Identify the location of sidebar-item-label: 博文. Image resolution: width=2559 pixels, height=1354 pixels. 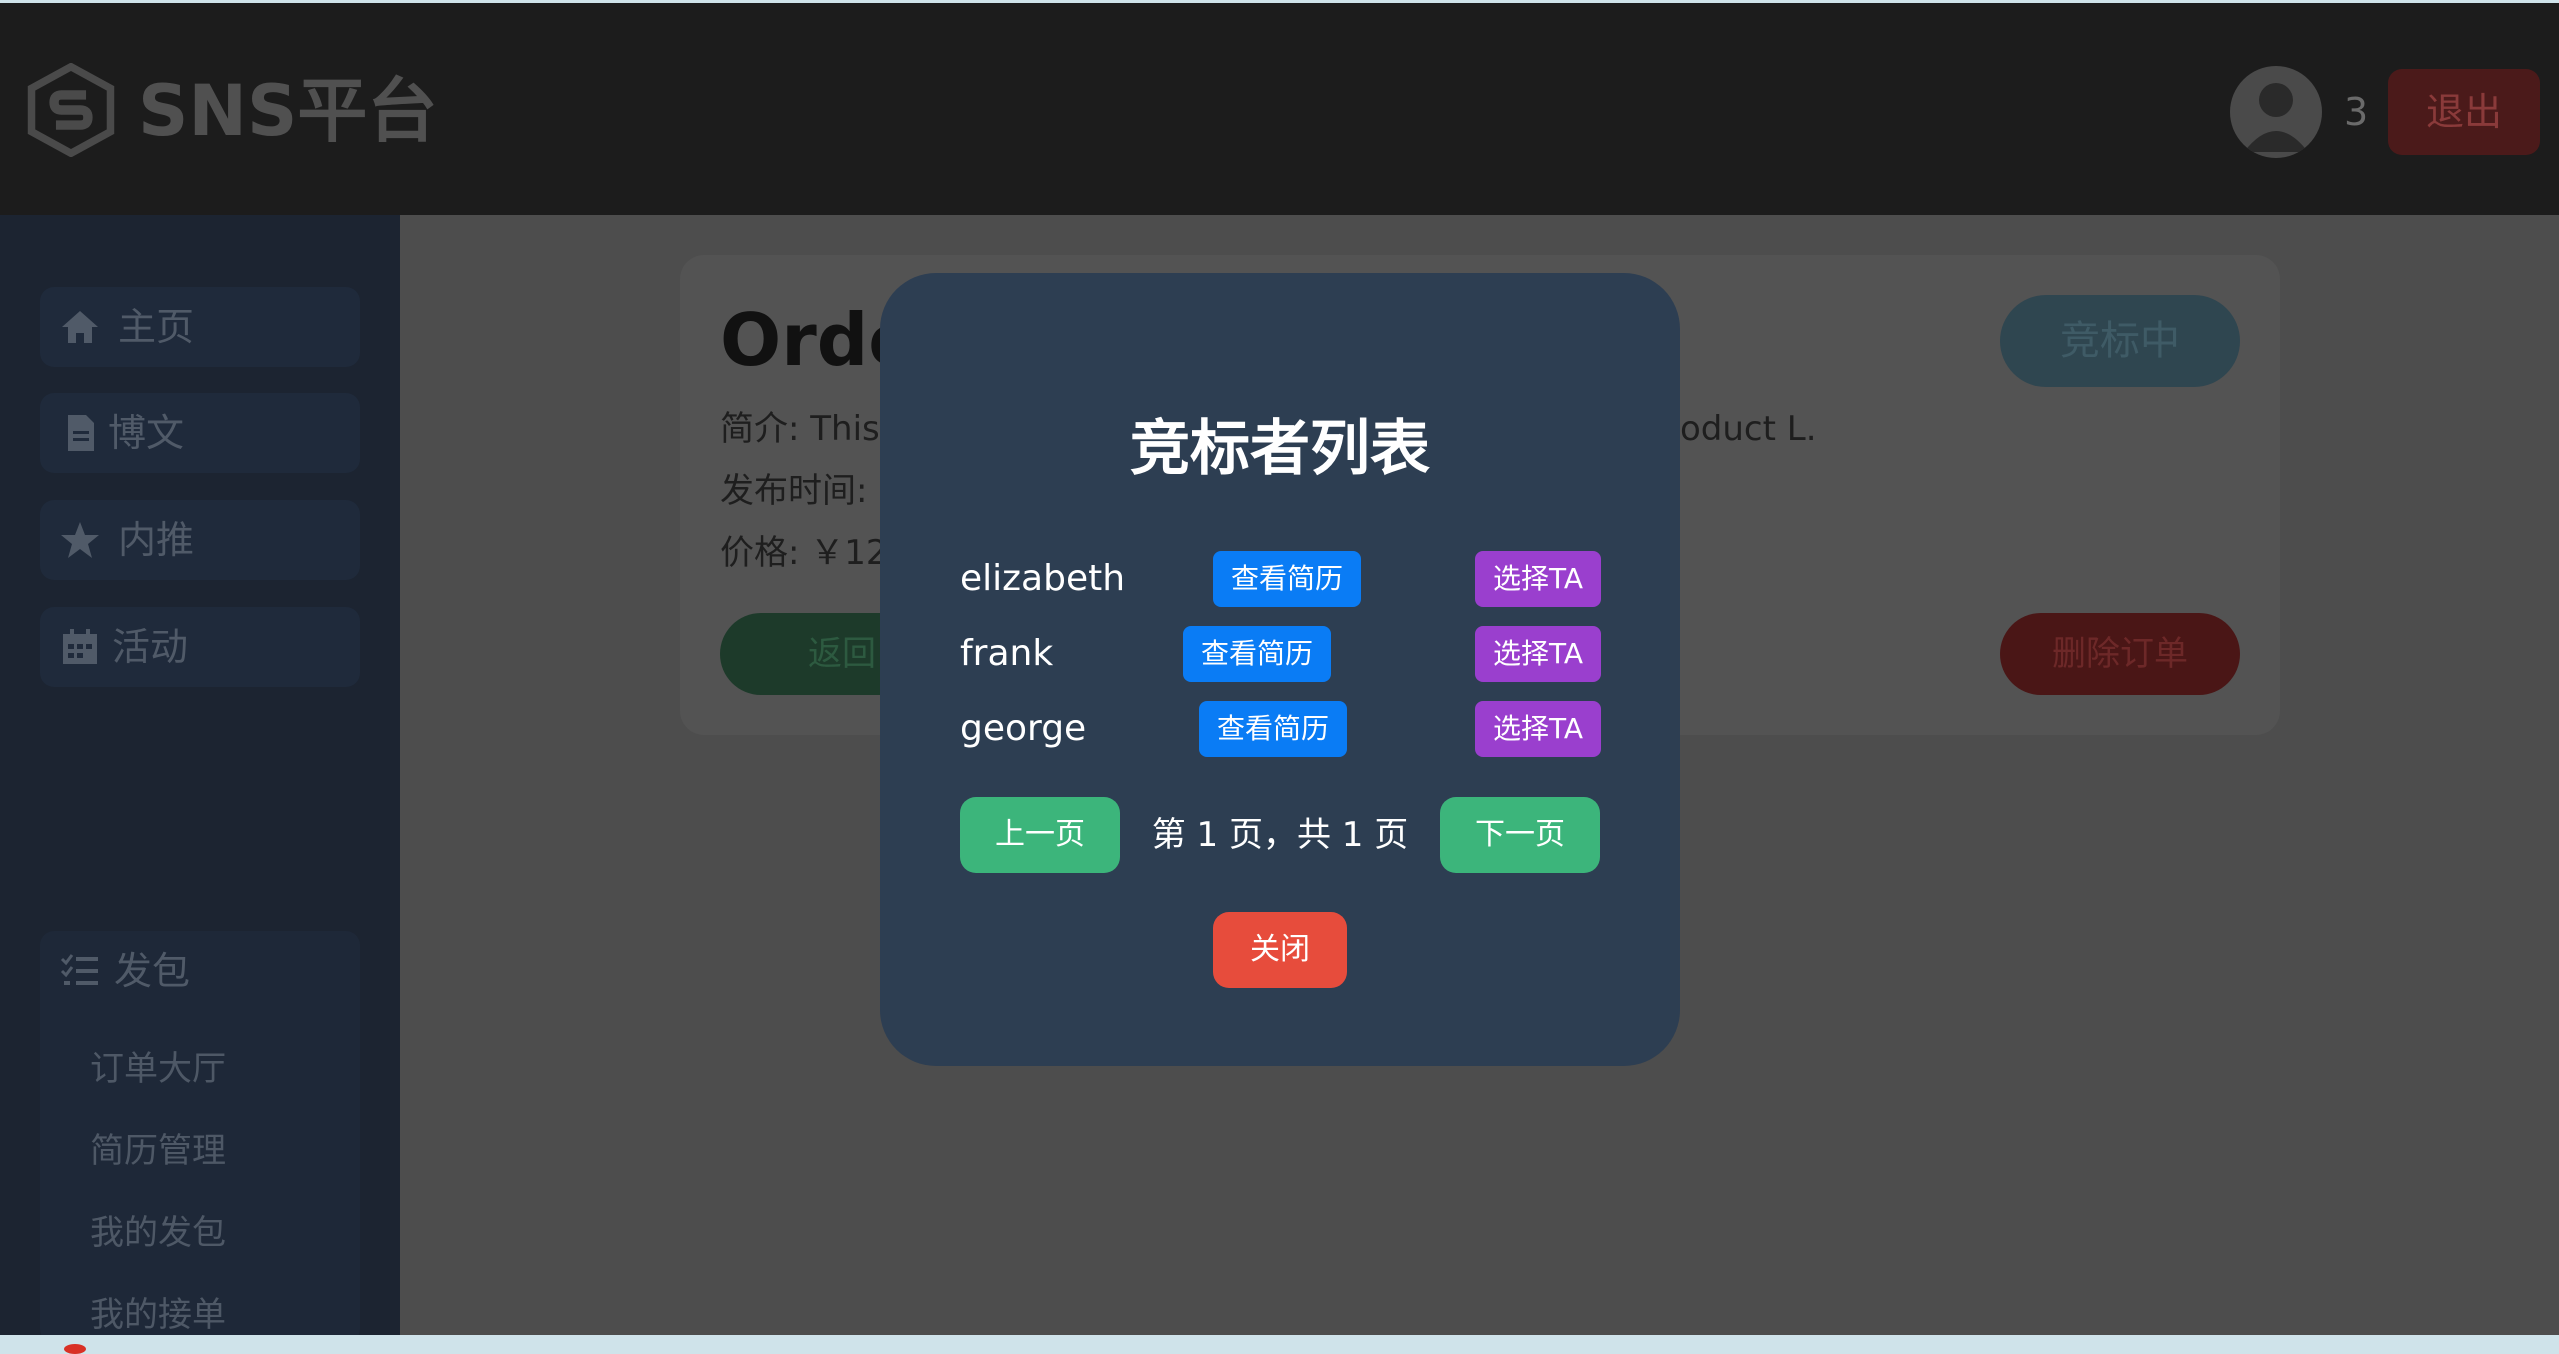
(146, 433).